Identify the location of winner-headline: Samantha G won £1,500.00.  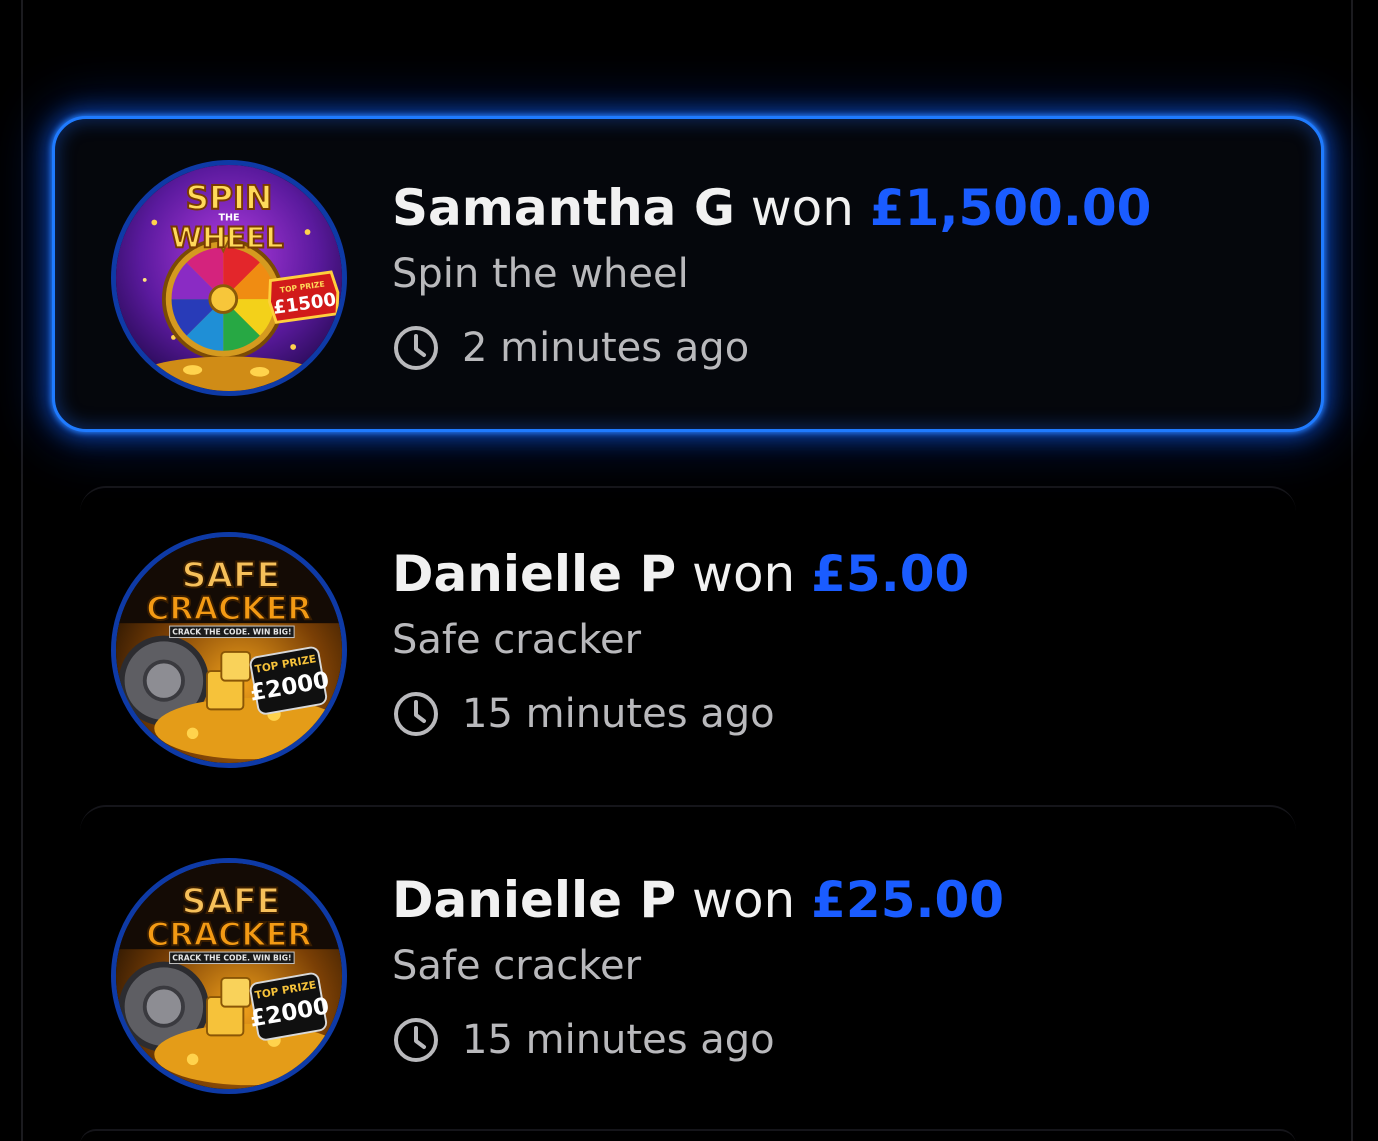
(771, 208).